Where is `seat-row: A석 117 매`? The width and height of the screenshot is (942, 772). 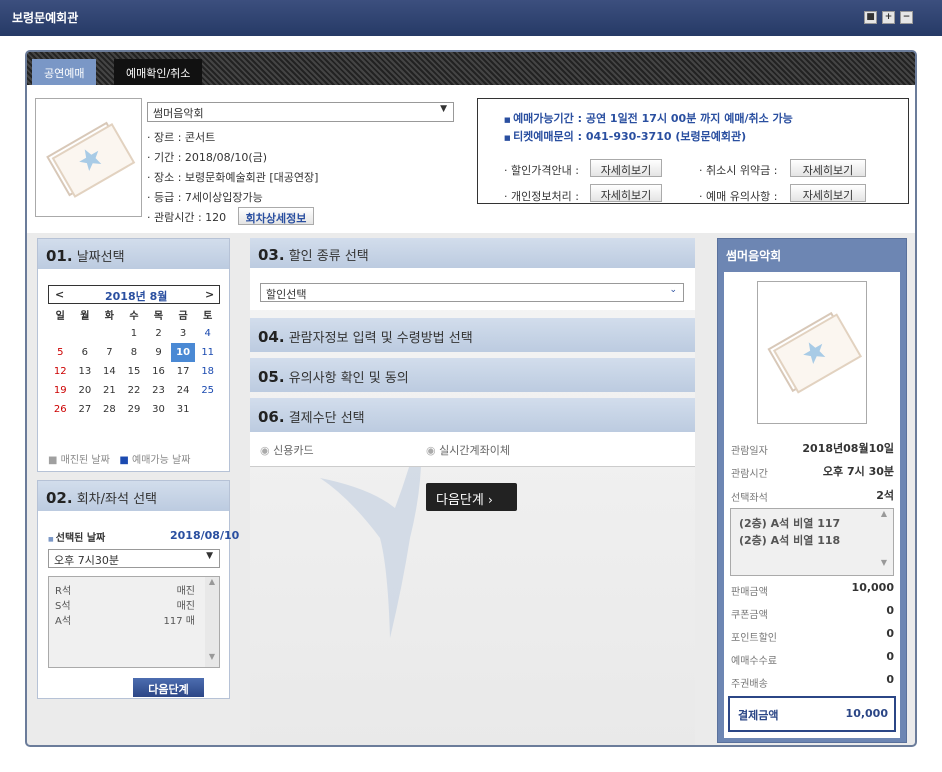 seat-row: A석 117 매 is located at coordinates (125, 619).